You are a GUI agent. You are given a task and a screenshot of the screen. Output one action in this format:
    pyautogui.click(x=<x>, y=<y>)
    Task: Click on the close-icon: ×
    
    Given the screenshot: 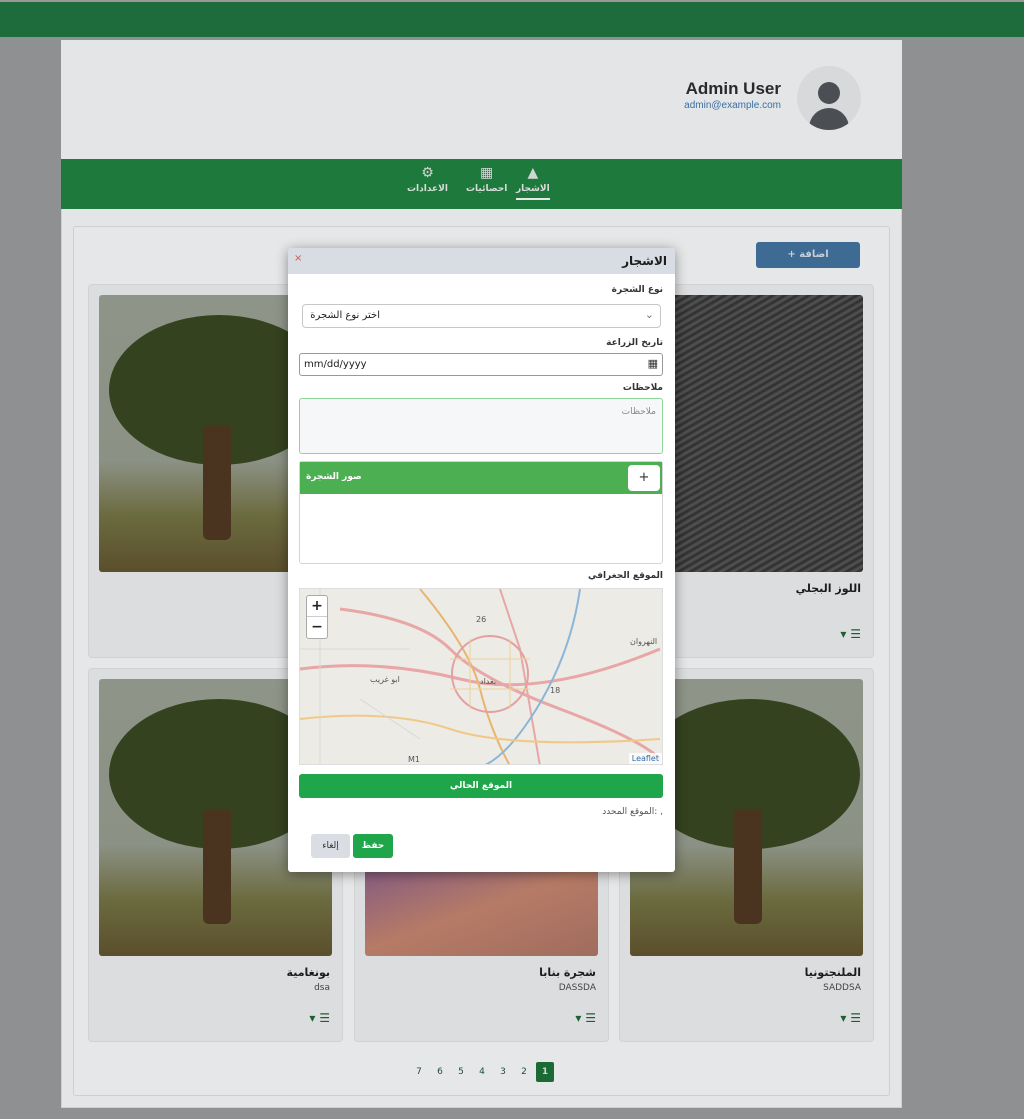 What is the action you would take?
    pyautogui.click(x=298, y=258)
    